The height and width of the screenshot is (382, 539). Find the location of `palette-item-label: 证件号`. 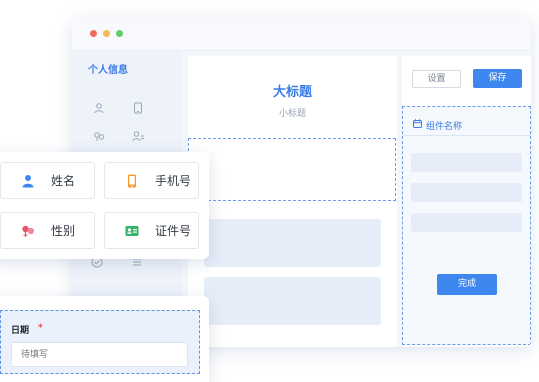

palette-item-label: 证件号 is located at coordinates (173, 231).